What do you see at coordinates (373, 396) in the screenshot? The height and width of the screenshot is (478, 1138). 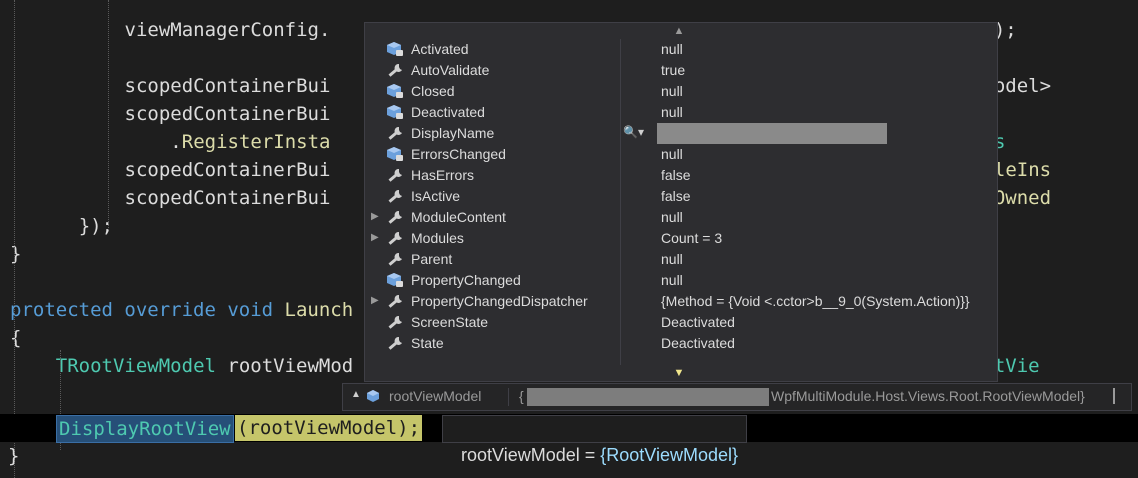 I see `object-icon` at bounding box center [373, 396].